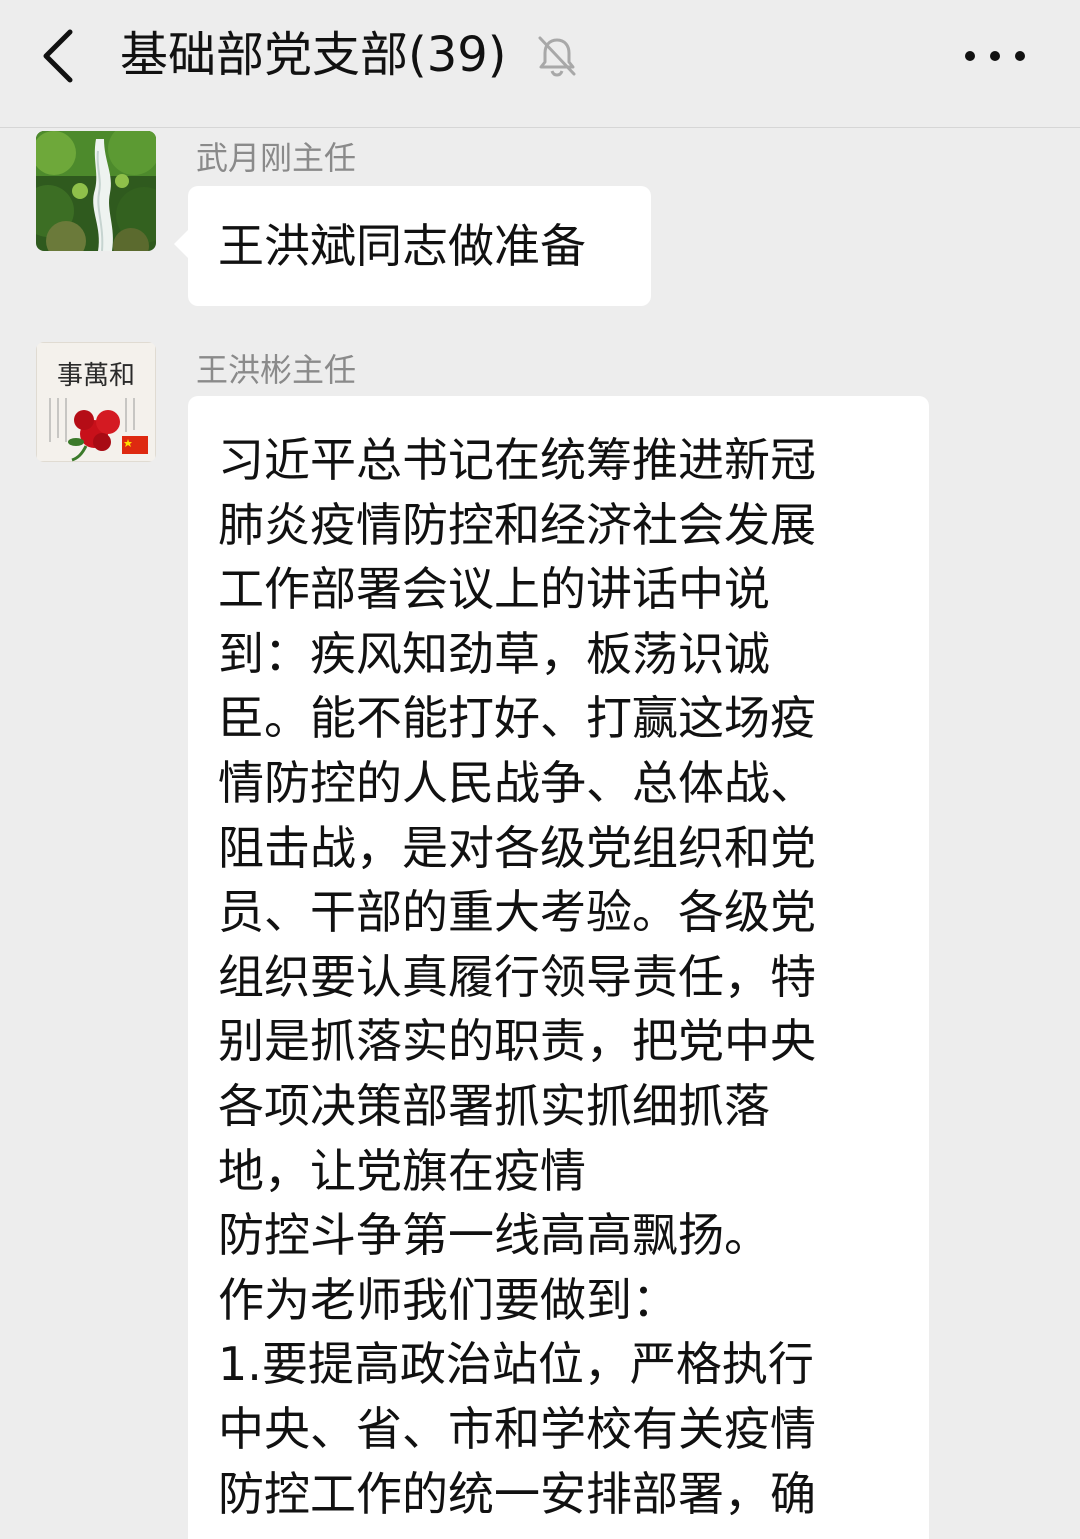 This screenshot has width=1080, height=1539. Describe the element at coordinates (313, 55) in the screenshot. I see `chat-title: 基础部党支部(39)` at that location.